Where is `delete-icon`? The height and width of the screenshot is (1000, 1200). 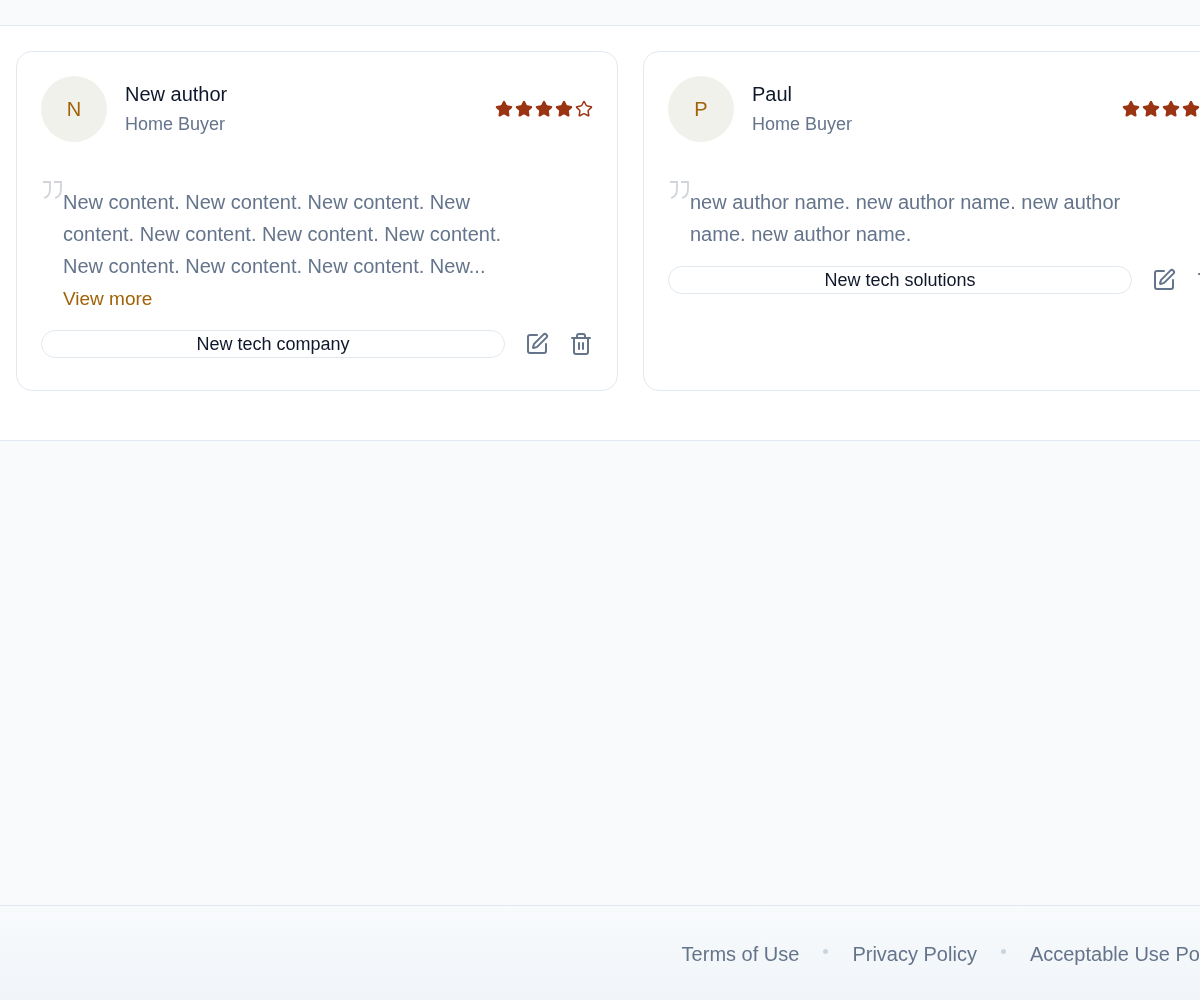 delete-icon is located at coordinates (581, 343).